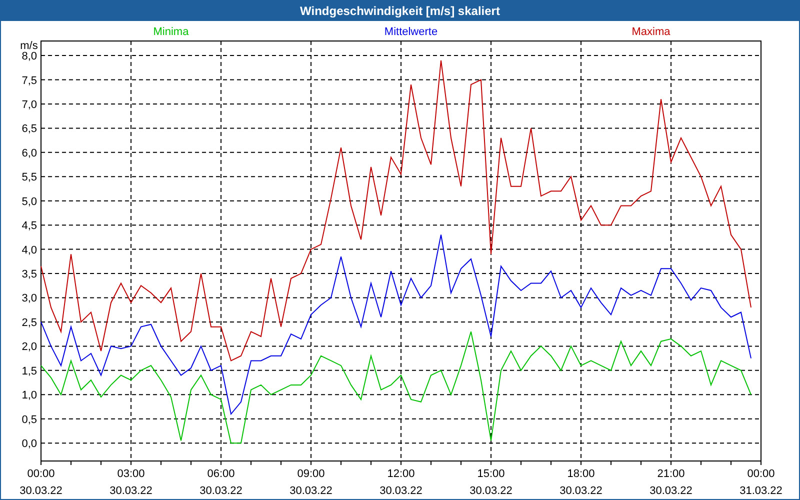 This screenshot has height=500, width=800. Describe the element at coordinates (491, 482) in the screenshot. I see `x-tick-label: 15:00 30.03.22` at that location.